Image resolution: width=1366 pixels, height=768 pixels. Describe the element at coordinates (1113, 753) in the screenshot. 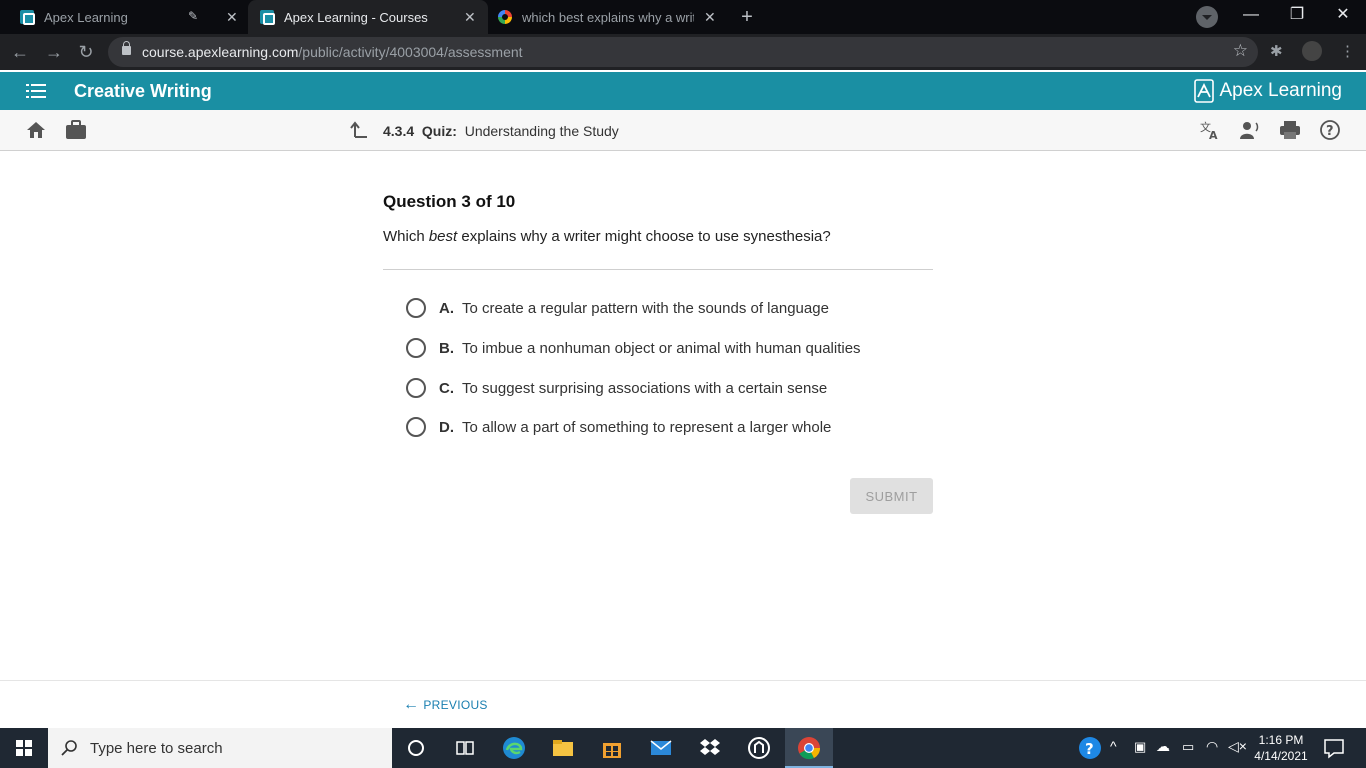

I see `show-hidden-icons-icon: ^` at that location.